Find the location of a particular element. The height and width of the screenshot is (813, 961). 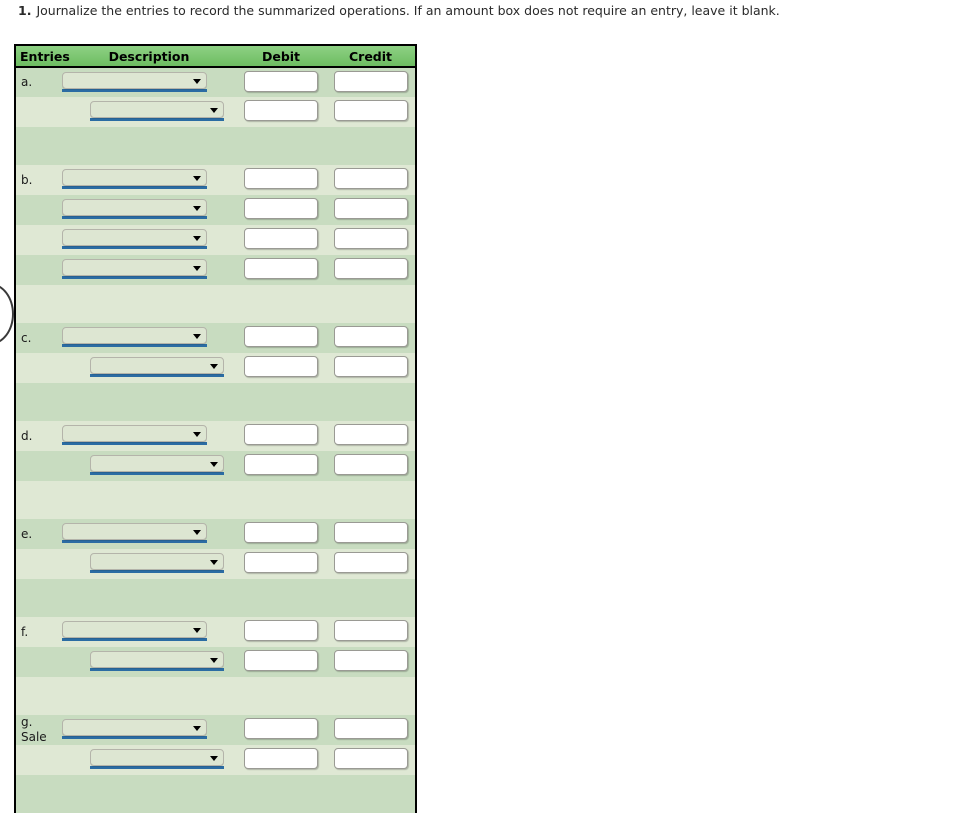

column-header-entries: Entries is located at coordinates (43, 57).